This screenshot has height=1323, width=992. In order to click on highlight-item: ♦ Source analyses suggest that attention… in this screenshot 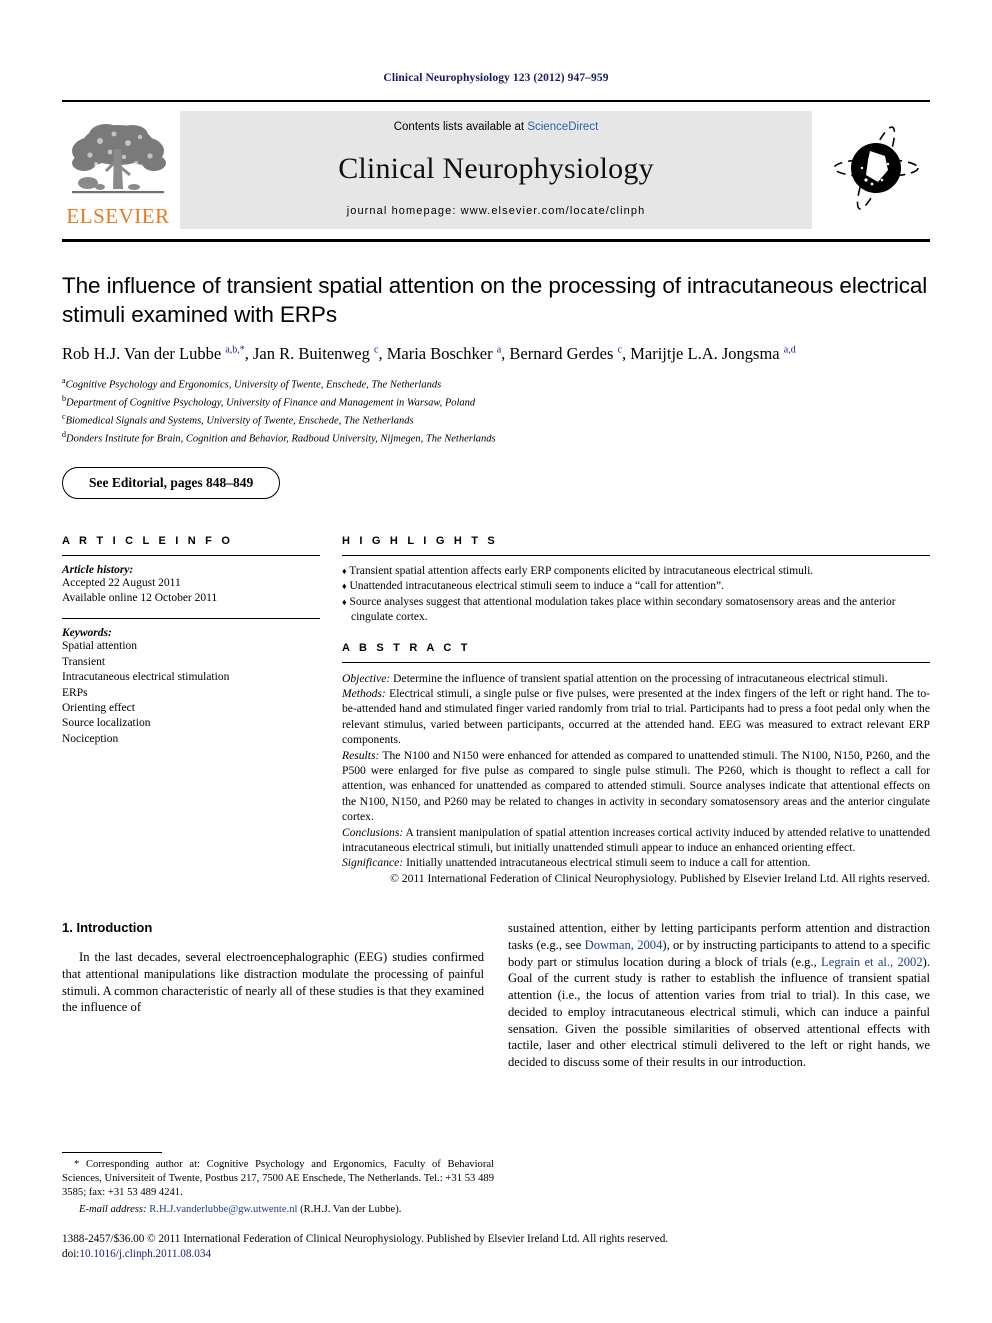, I will do `click(636, 610)`.